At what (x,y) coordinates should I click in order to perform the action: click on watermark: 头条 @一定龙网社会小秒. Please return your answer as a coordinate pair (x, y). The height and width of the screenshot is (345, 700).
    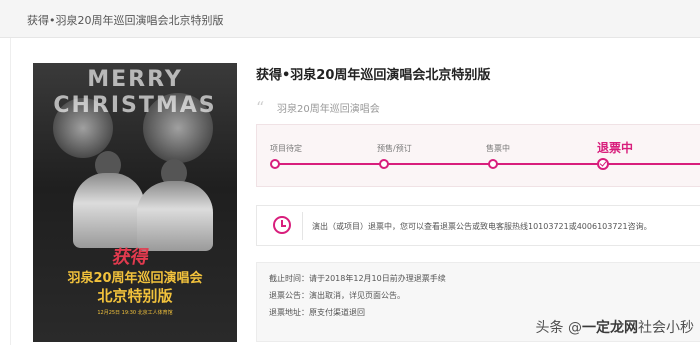
    Looking at the image, I should click on (615, 327).